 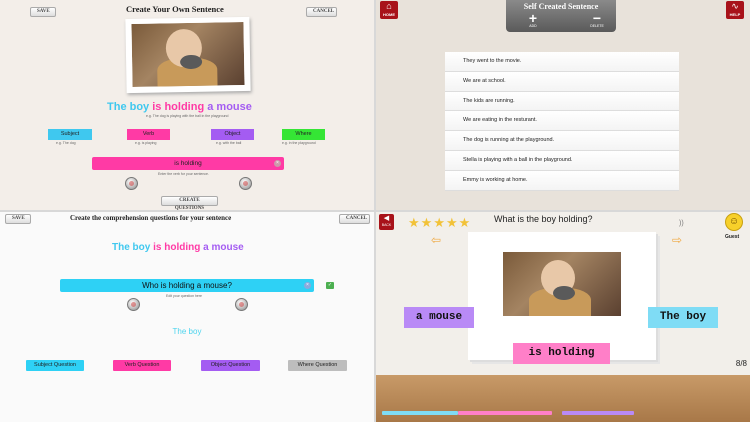 What do you see at coordinates (299, 143) in the screenshot?
I see `where-hint: e.g. in the playground` at bounding box center [299, 143].